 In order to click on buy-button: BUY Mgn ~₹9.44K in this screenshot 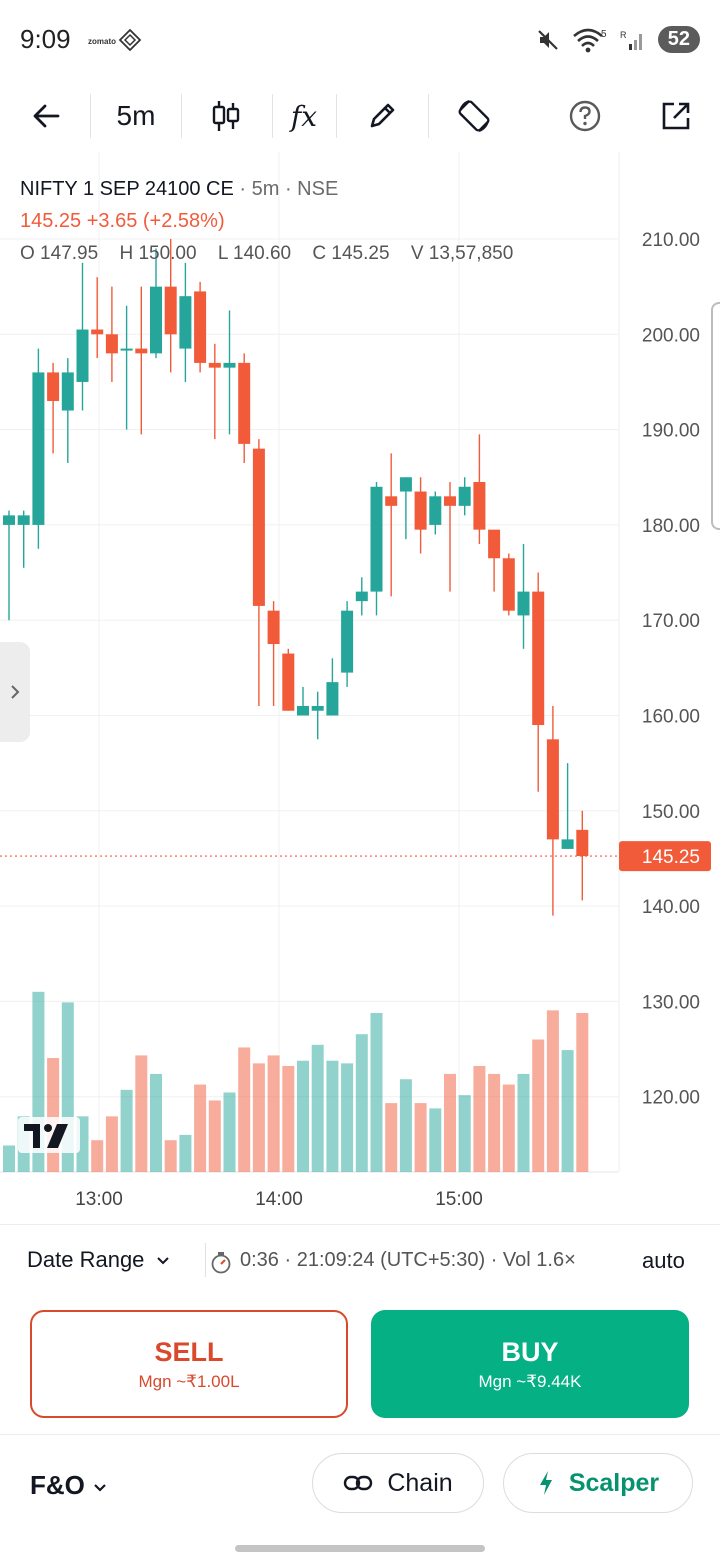, I will do `click(530, 1364)`.